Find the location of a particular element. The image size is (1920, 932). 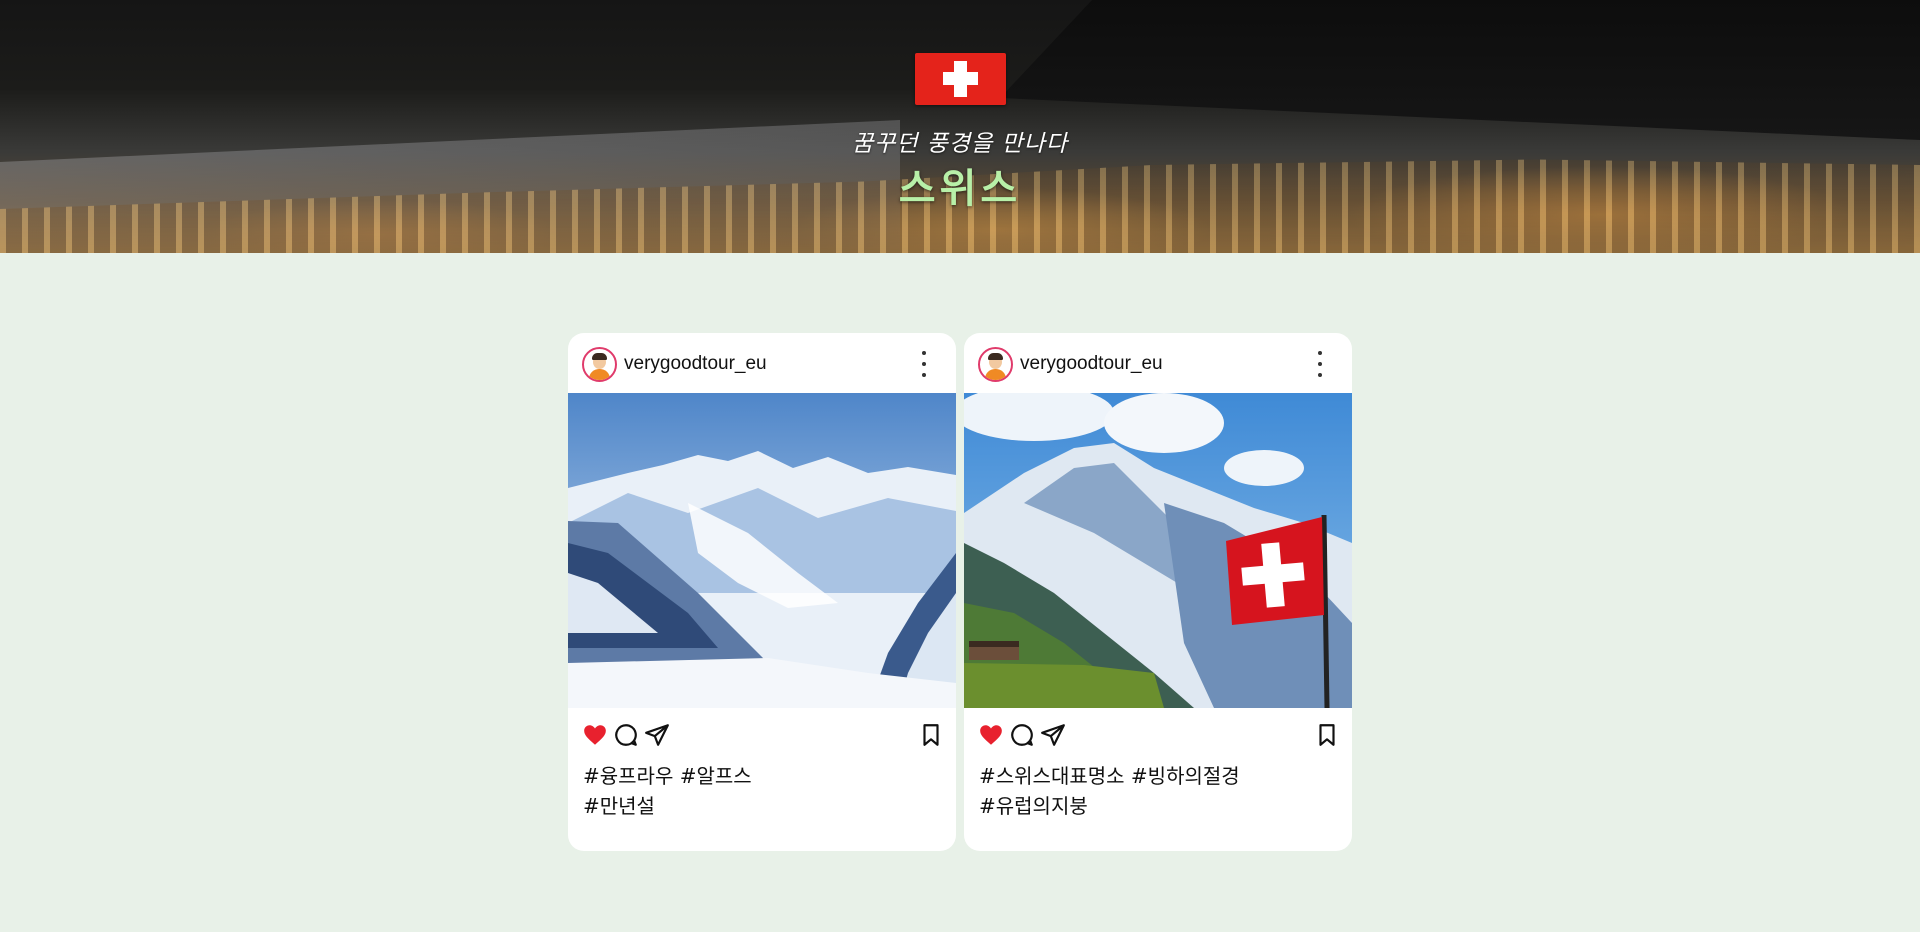

post-hashtags: #스위스대표명소 #빙하의절경 #유럽의지붕 is located at coordinates (1159, 791).